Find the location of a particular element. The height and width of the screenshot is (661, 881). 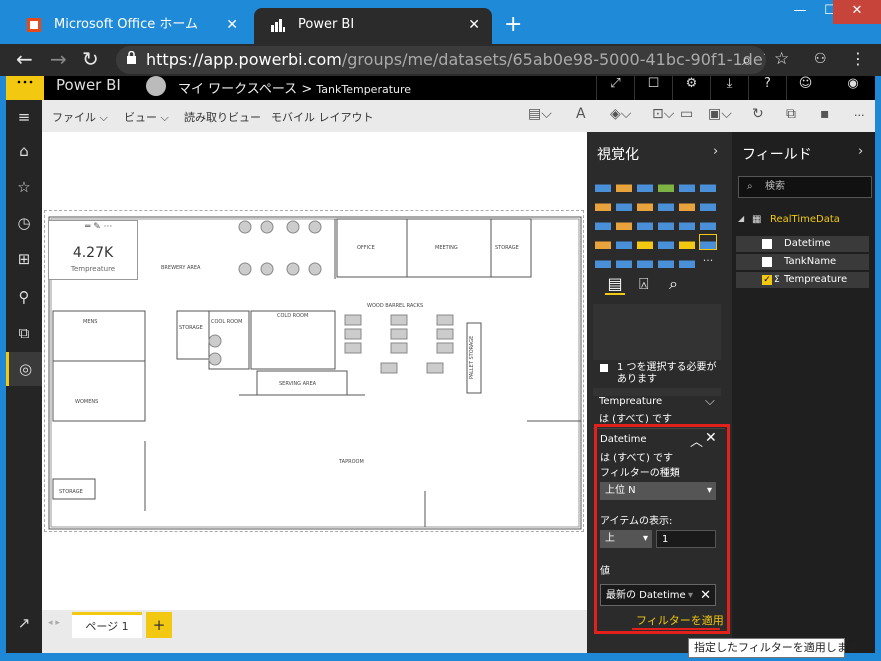

shared-with-me-icon: ⚲ is located at coordinates (24, 297).